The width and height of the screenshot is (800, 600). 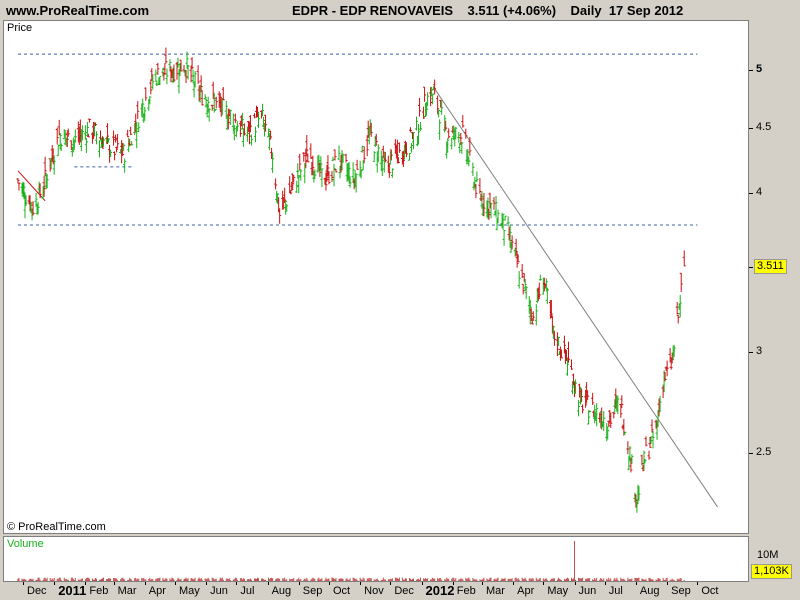 I want to click on time-axis-label: Sep, so click(x=681, y=591).